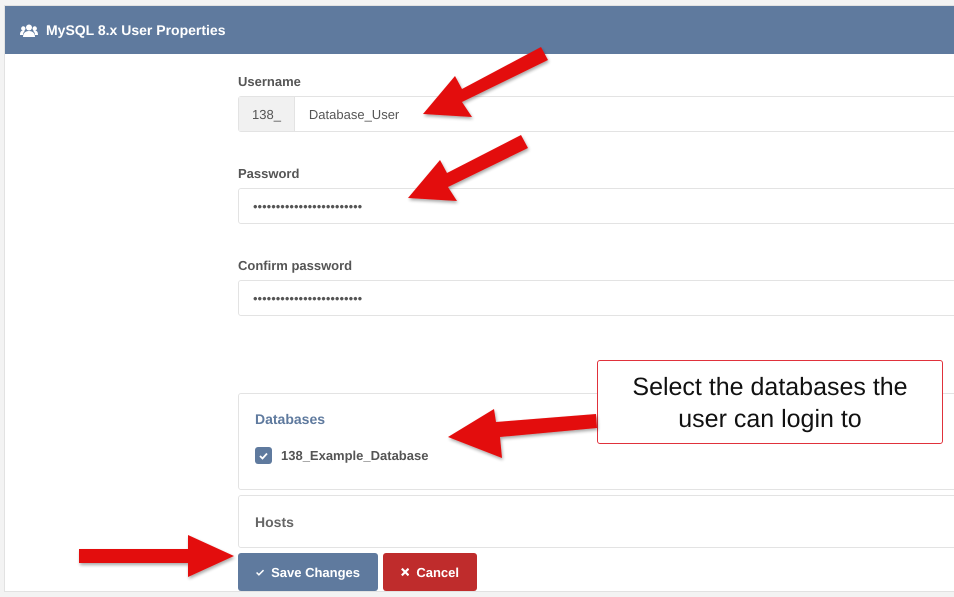 The height and width of the screenshot is (597, 954). Describe the element at coordinates (29, 30) in the screenshot. I see `users-icon` at that location.